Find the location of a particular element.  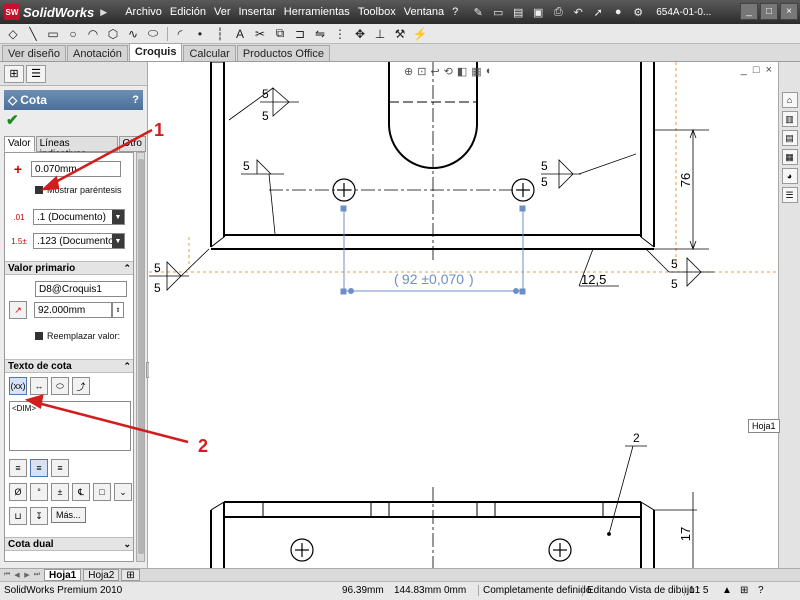

override-value-checkbox is located at coordinates (39, 336).